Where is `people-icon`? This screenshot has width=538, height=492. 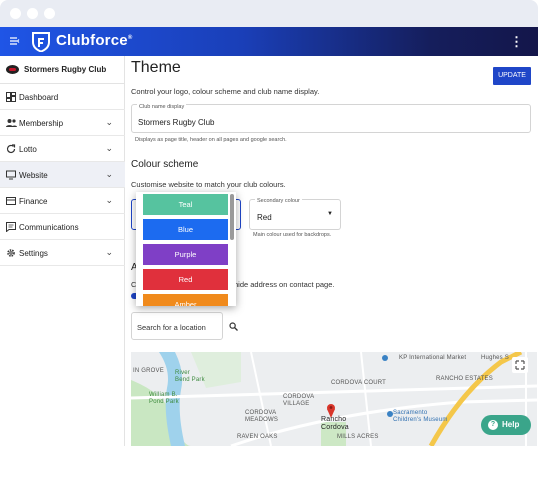 people-icon is located at coordinates (11, 123).